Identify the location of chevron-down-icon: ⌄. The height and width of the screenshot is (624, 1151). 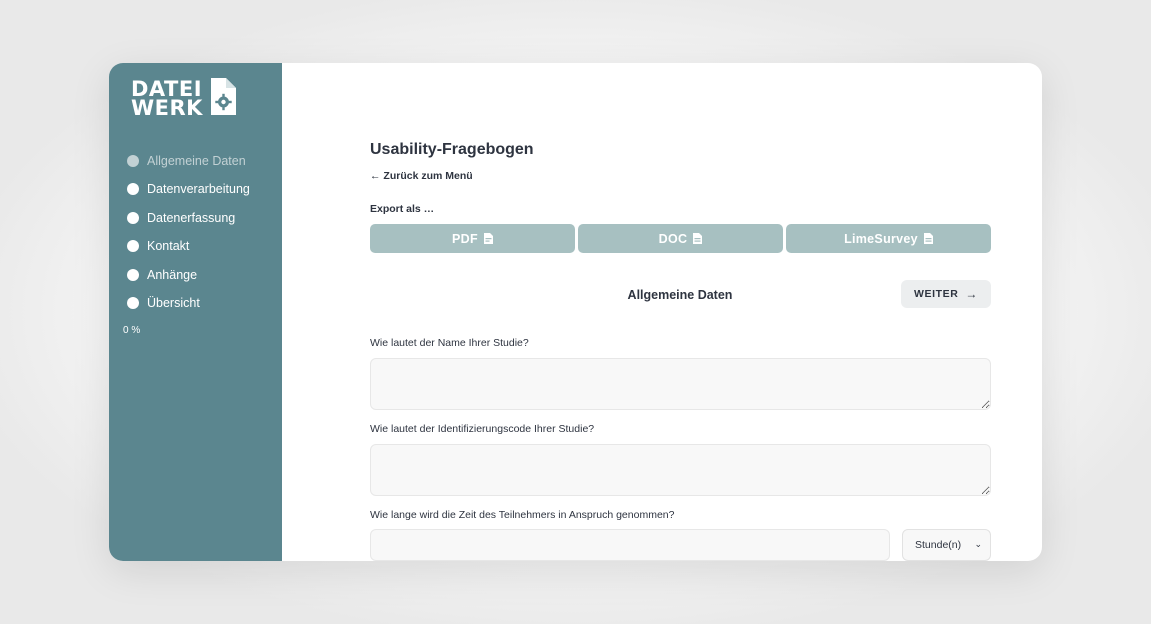
(978, 544).